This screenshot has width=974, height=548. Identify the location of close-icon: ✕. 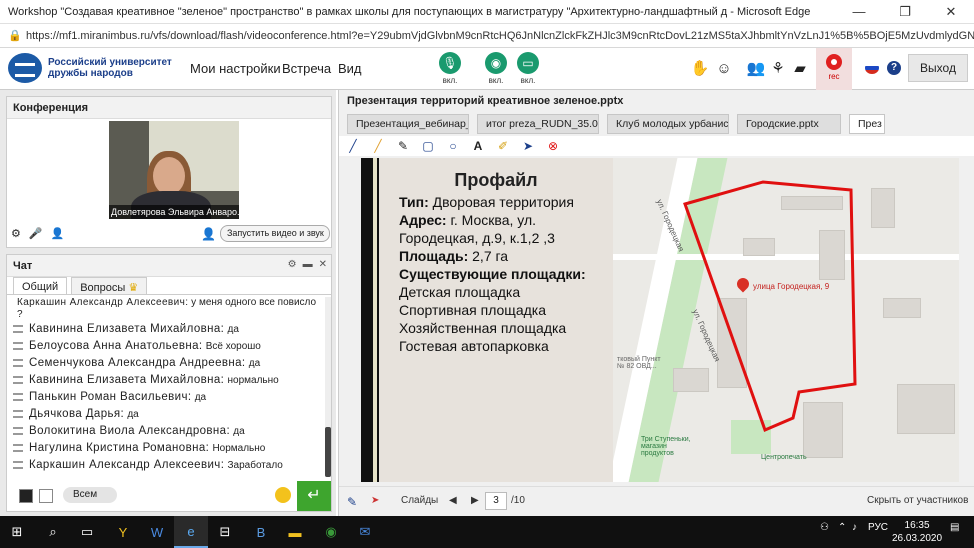
(323, 264).